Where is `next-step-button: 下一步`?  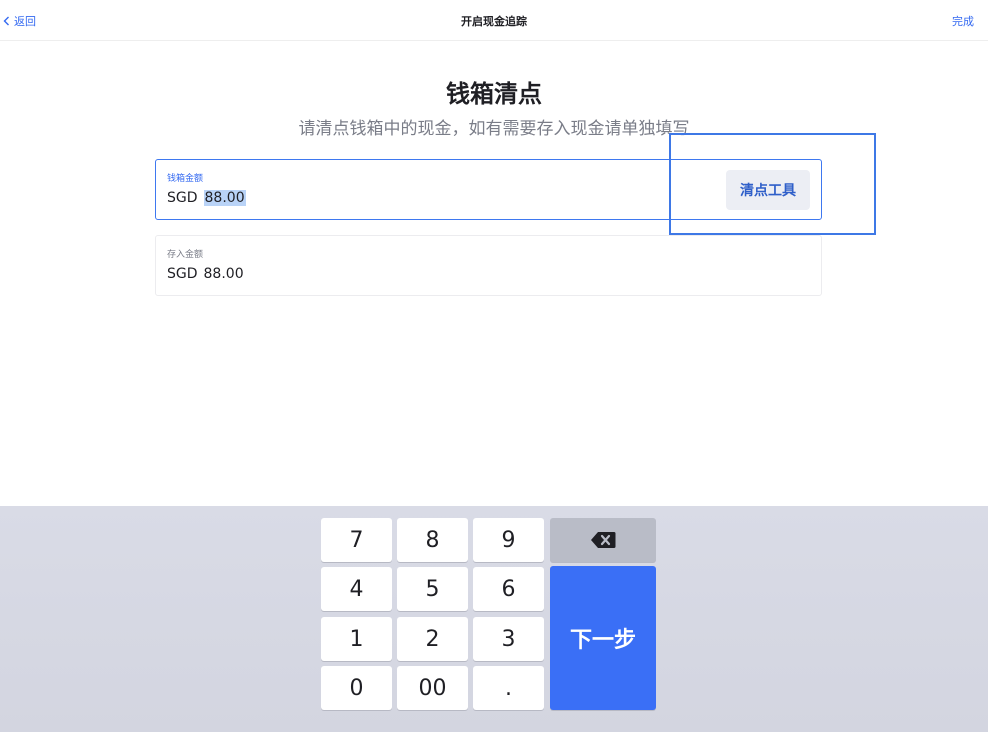 next-step-button: 下一步 is located at coordinates (603, 638).